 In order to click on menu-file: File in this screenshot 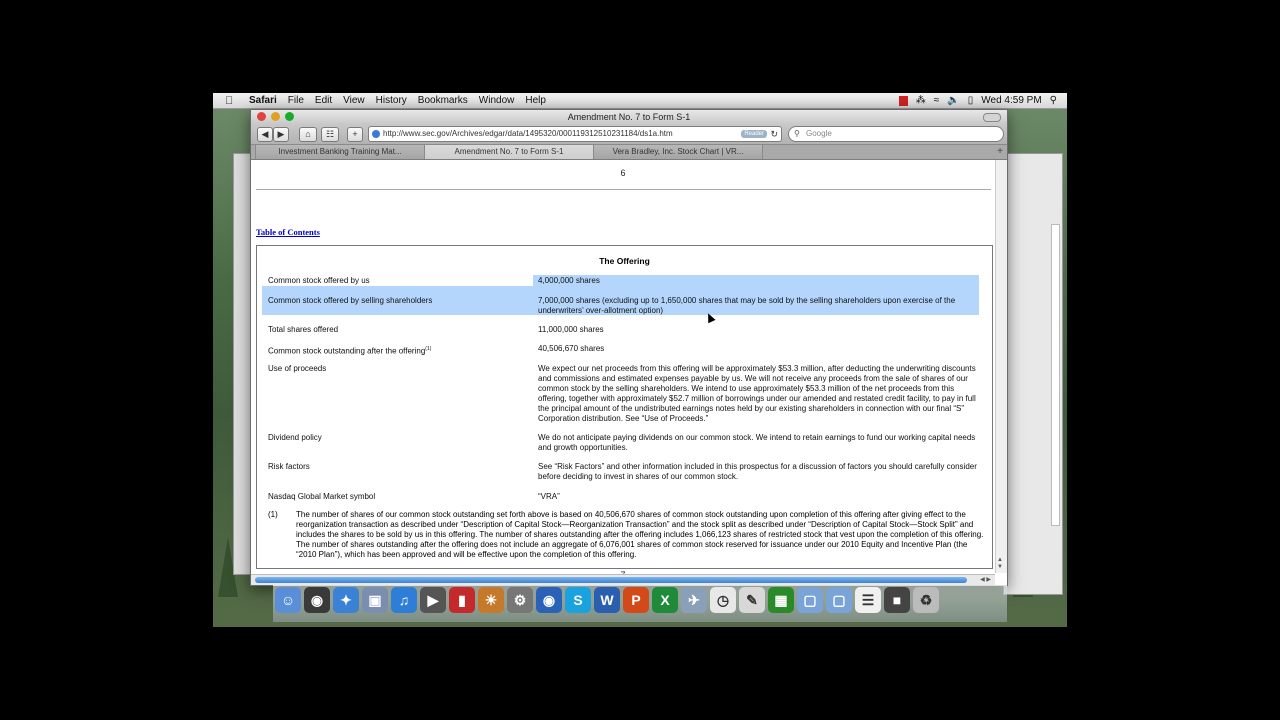, I will do `click(296, 100)`.